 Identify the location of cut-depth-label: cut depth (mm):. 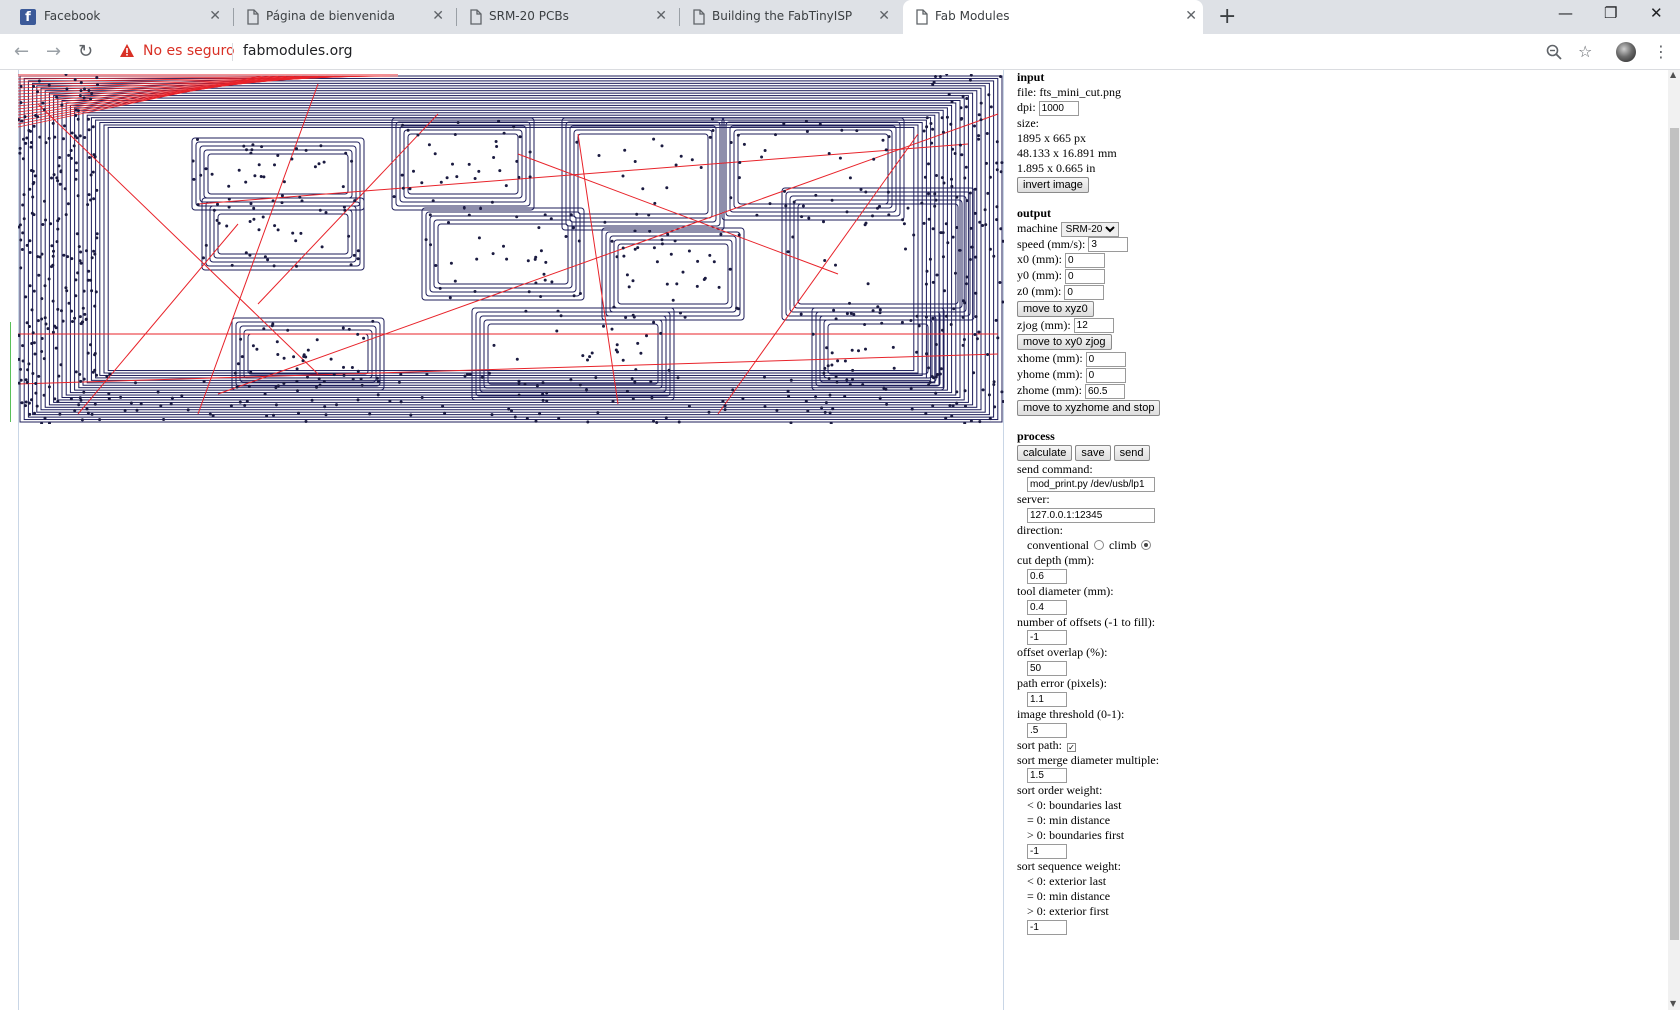
(1056, 560).